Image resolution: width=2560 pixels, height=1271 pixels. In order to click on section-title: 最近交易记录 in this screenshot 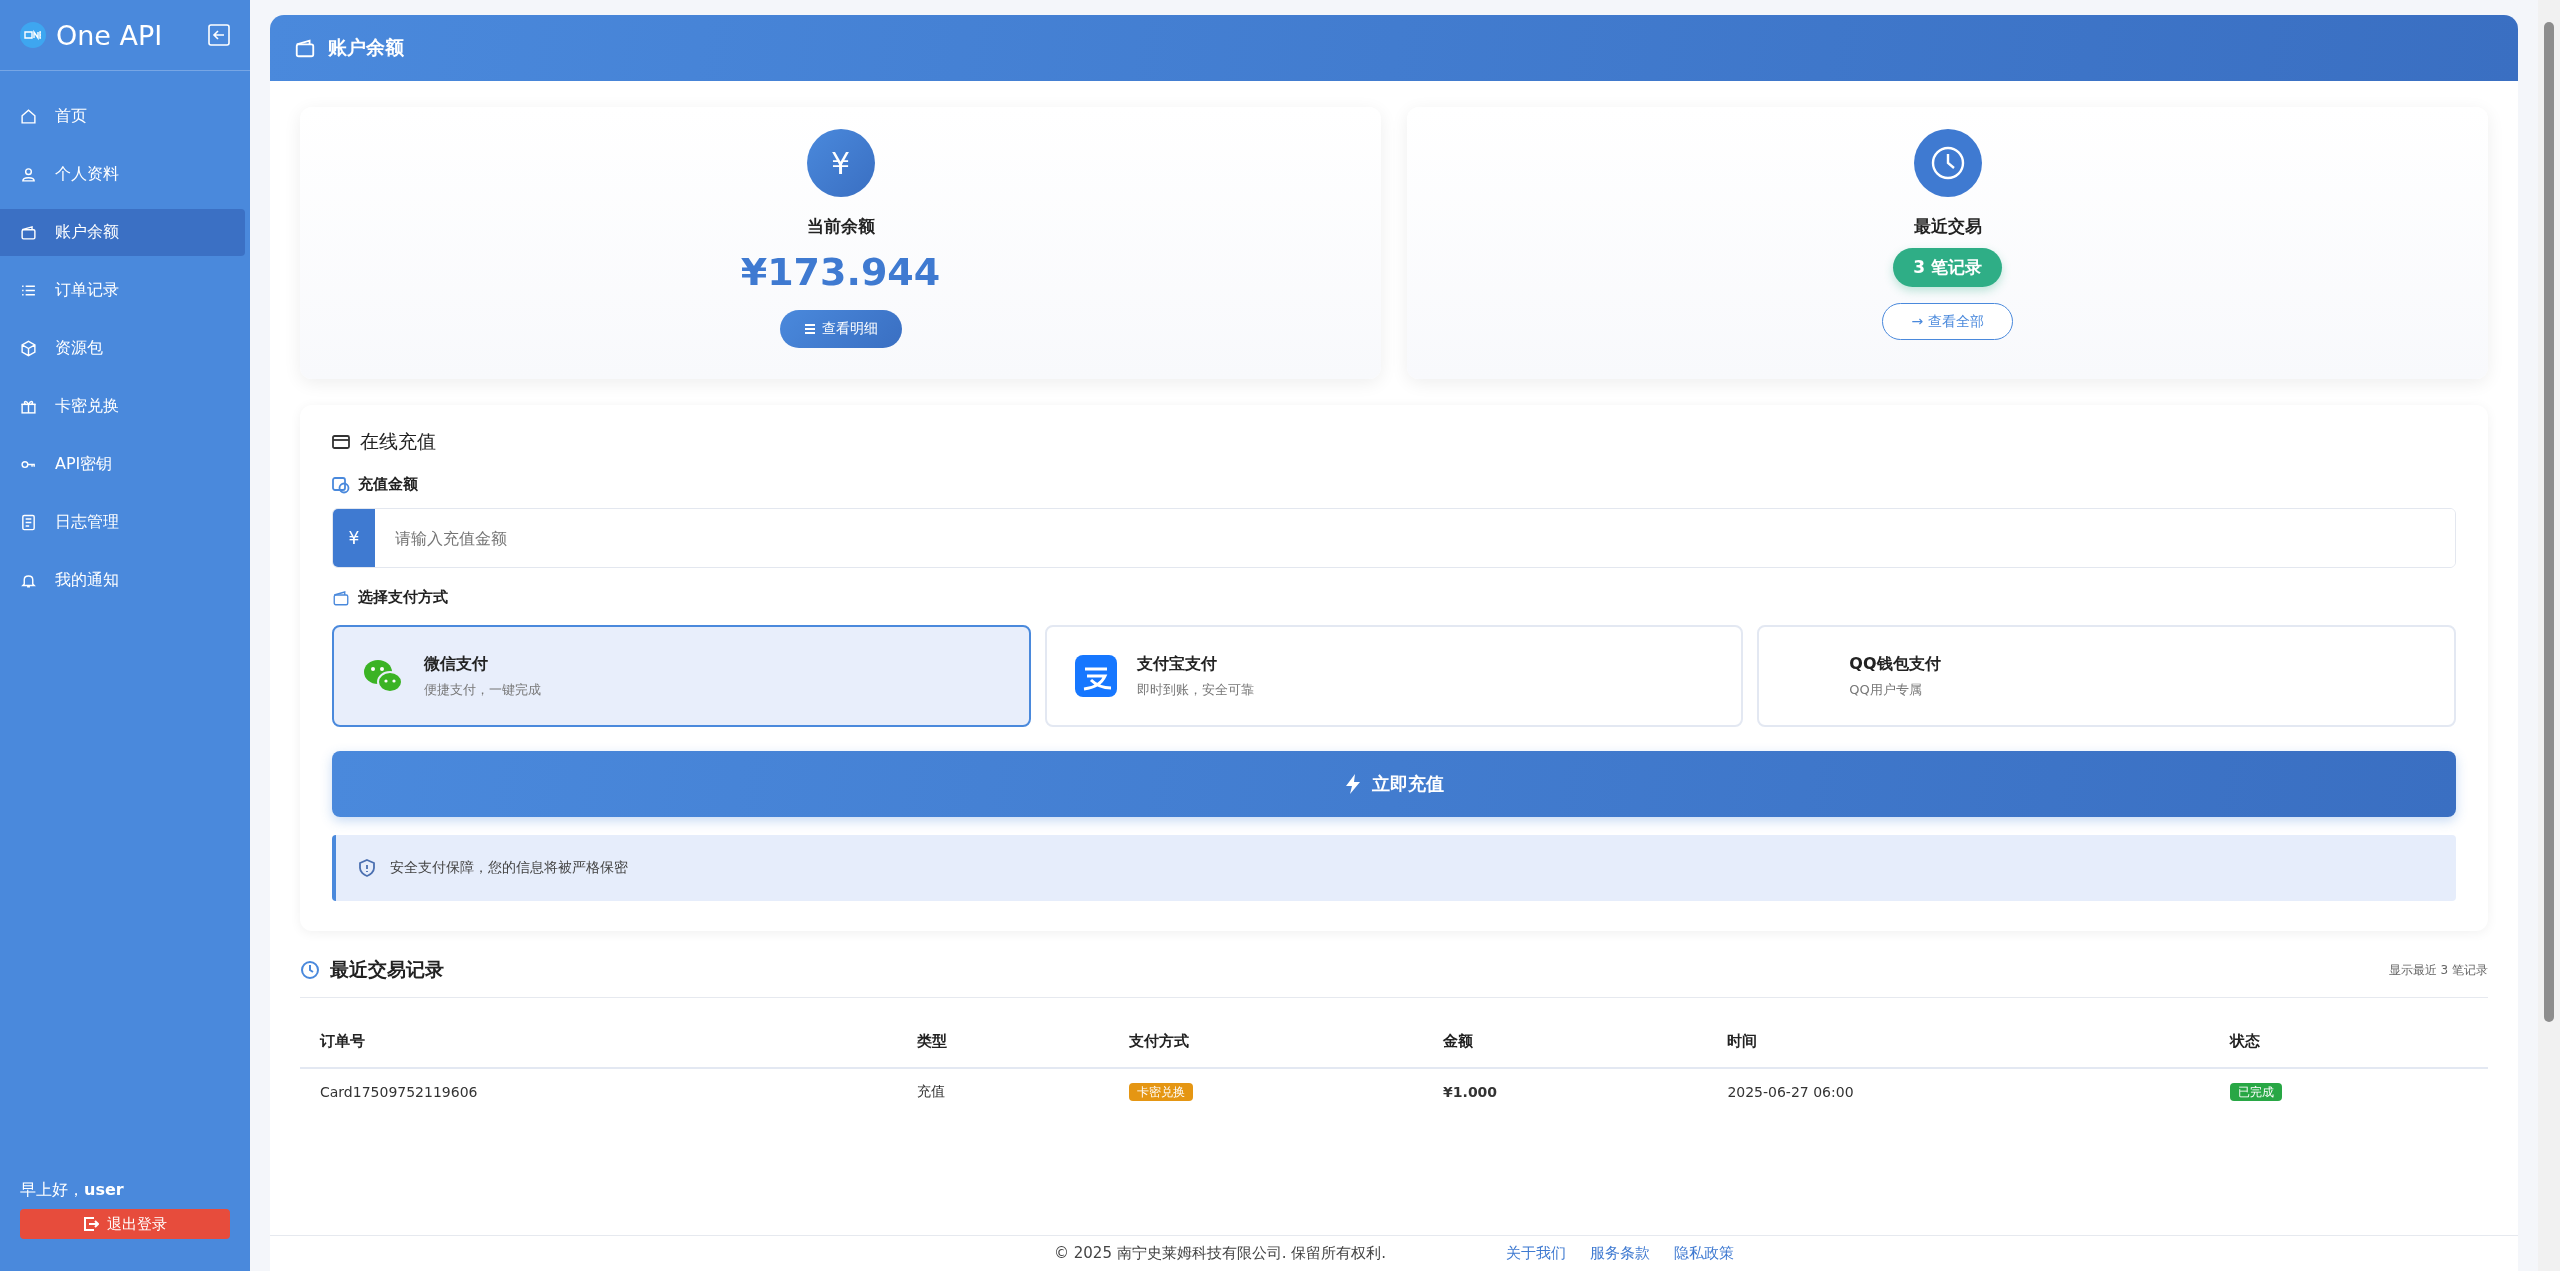, I will do `click(387, 969)`.